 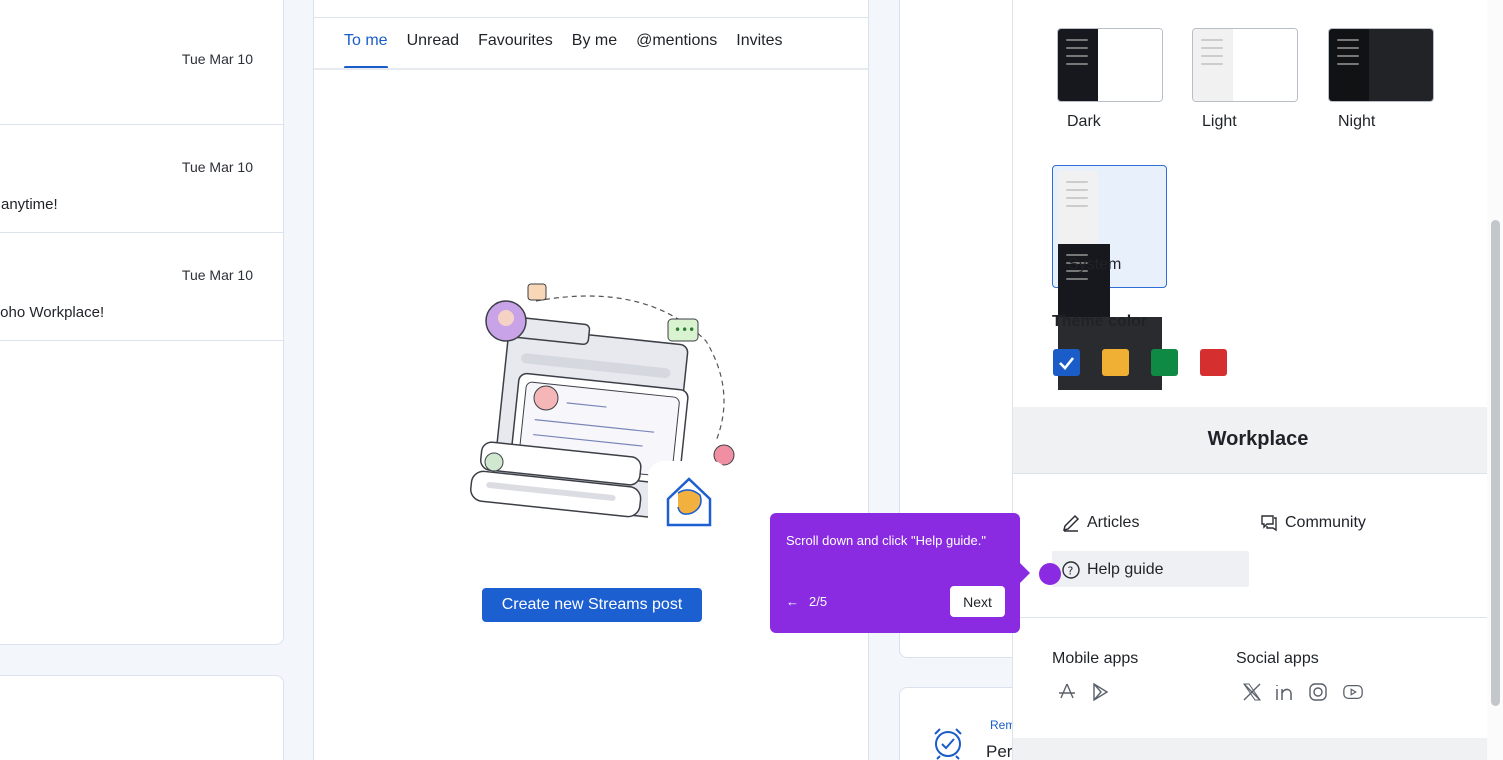 I want to click on help-circle-icon: ?, so click(x=1071, y=570).